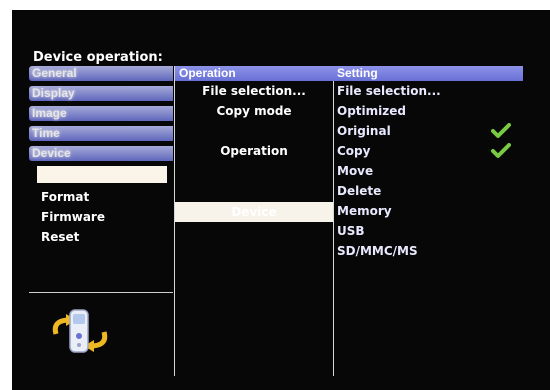 This screenshot has width=550, height=390. What do you see at coordinates (428, 191) in the screenshot?
I see `setting-delete: Delete` at bounding box center [428, 191].